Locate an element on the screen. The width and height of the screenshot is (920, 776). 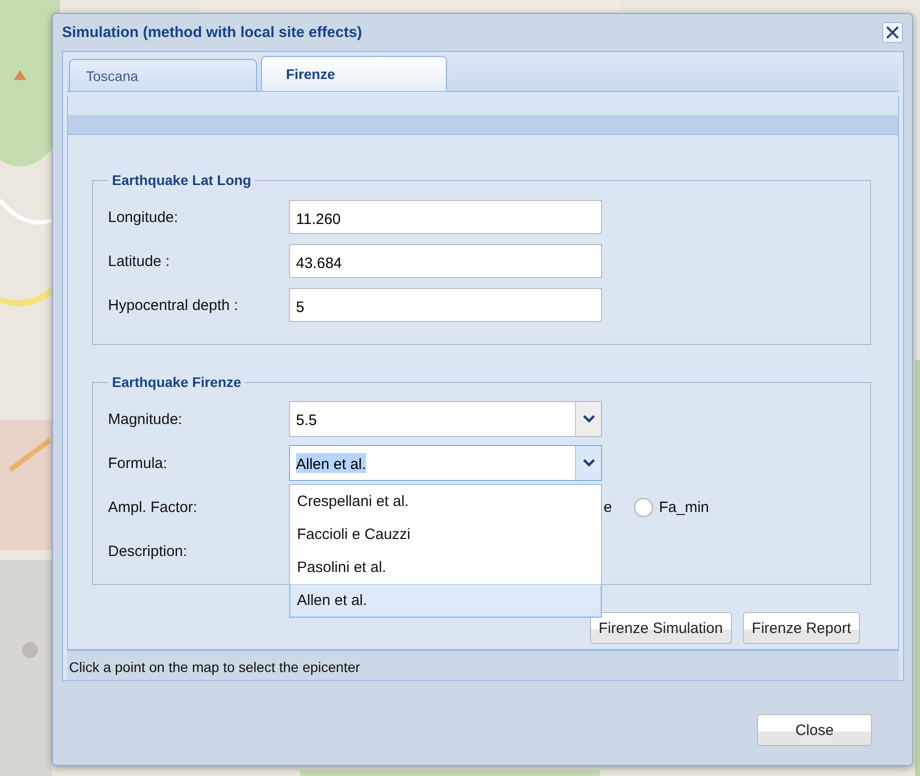
fieldset-legend: Earthquake Firenze is located at coordinates (177, 382).